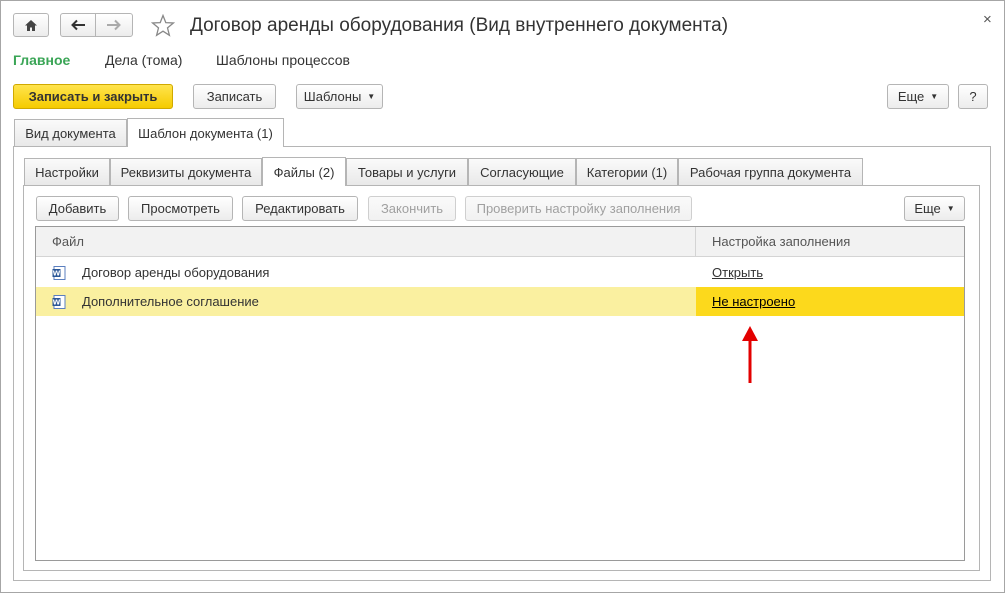 Image resolution: width=1005 pixels, height=593 pixels. What do you see at coordinates (163, 25) in the screenshot?
I see `star-icon` at bounding box center [163, 25].